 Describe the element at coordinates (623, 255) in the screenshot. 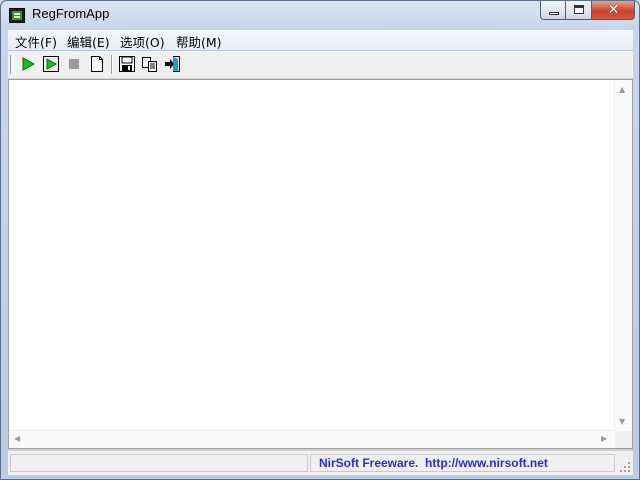

I see `vertical-scrollbar: ▲ ▼` at that location.